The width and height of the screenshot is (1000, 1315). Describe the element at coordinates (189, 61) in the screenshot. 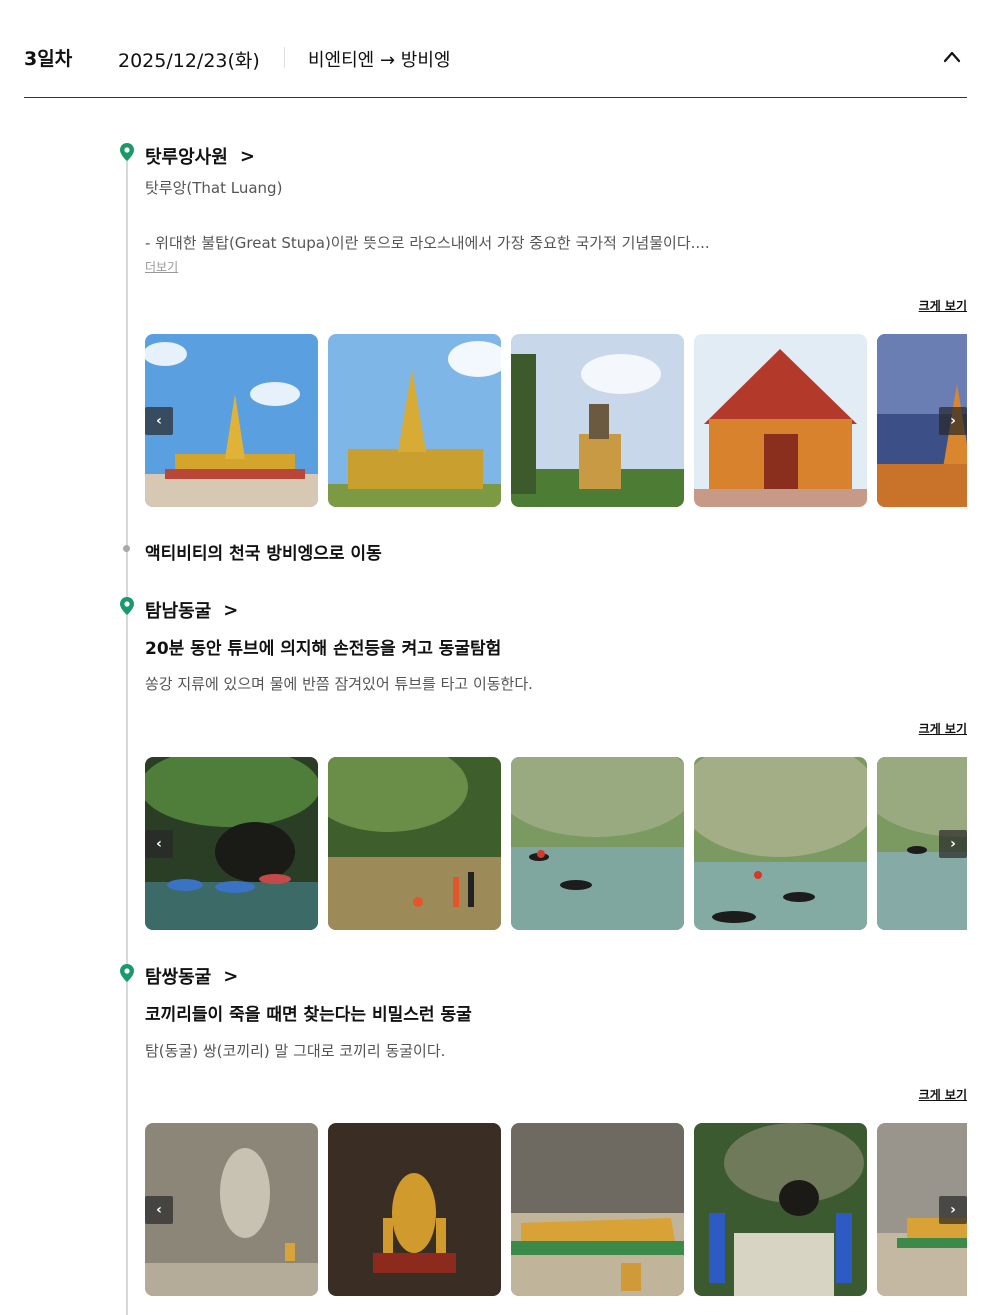

I see `day-date: 2025/12/23(화)` at that location.